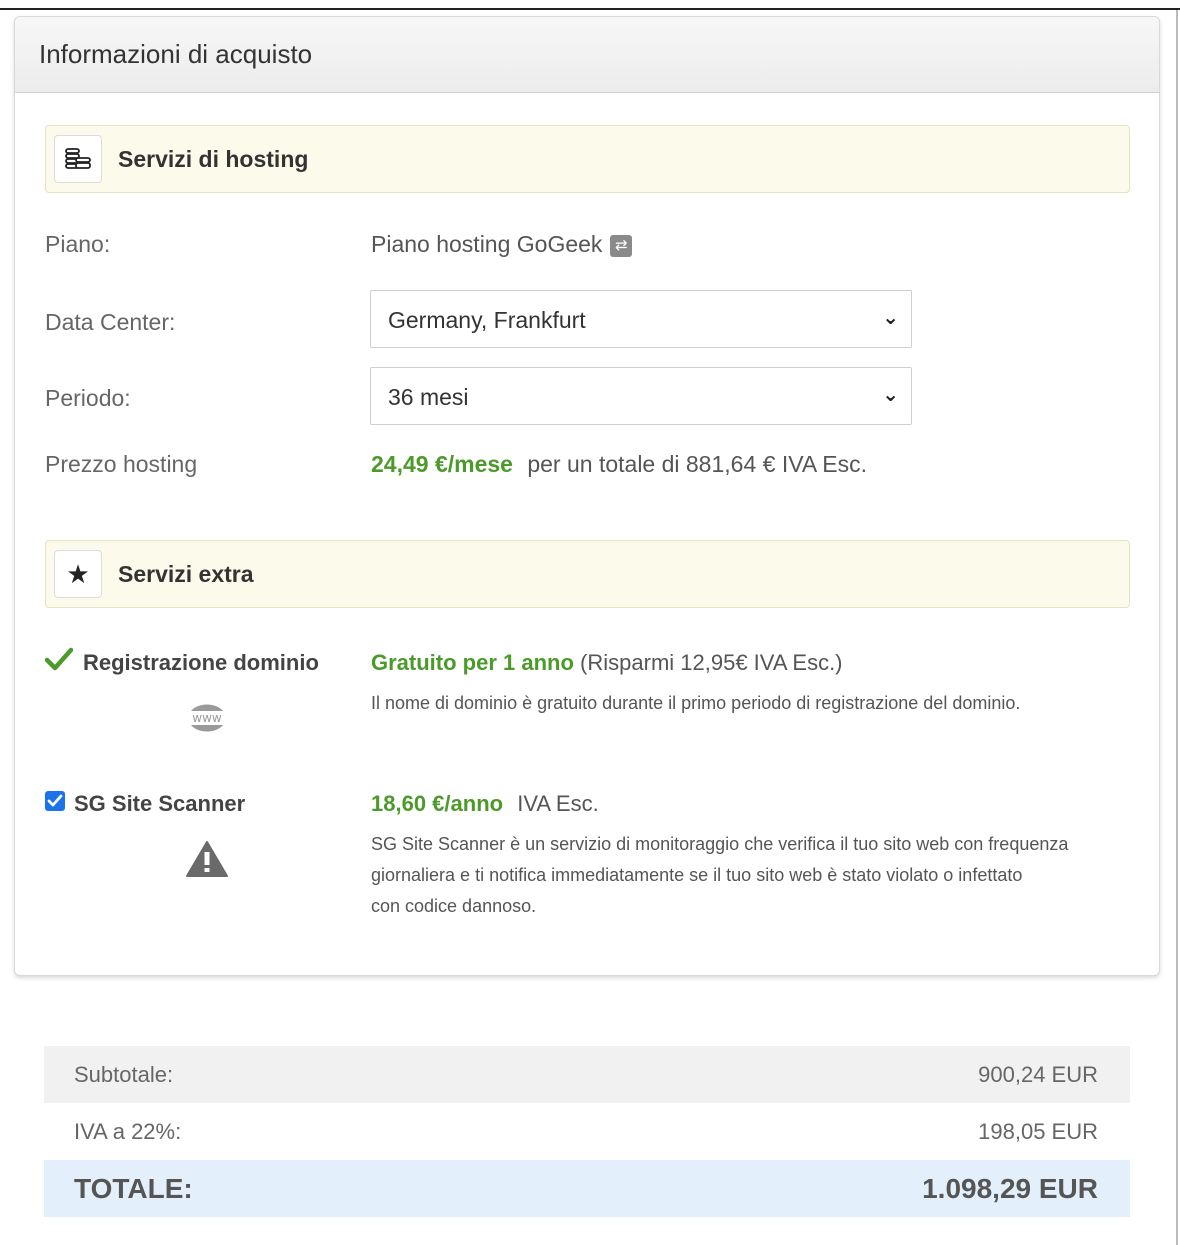 The image size is (1180, 1245). What do you see at coordinates (128, 1131) in the screenshot?
I see `vat-label: IVA a 22%:` at bounding box center [128, 1131].